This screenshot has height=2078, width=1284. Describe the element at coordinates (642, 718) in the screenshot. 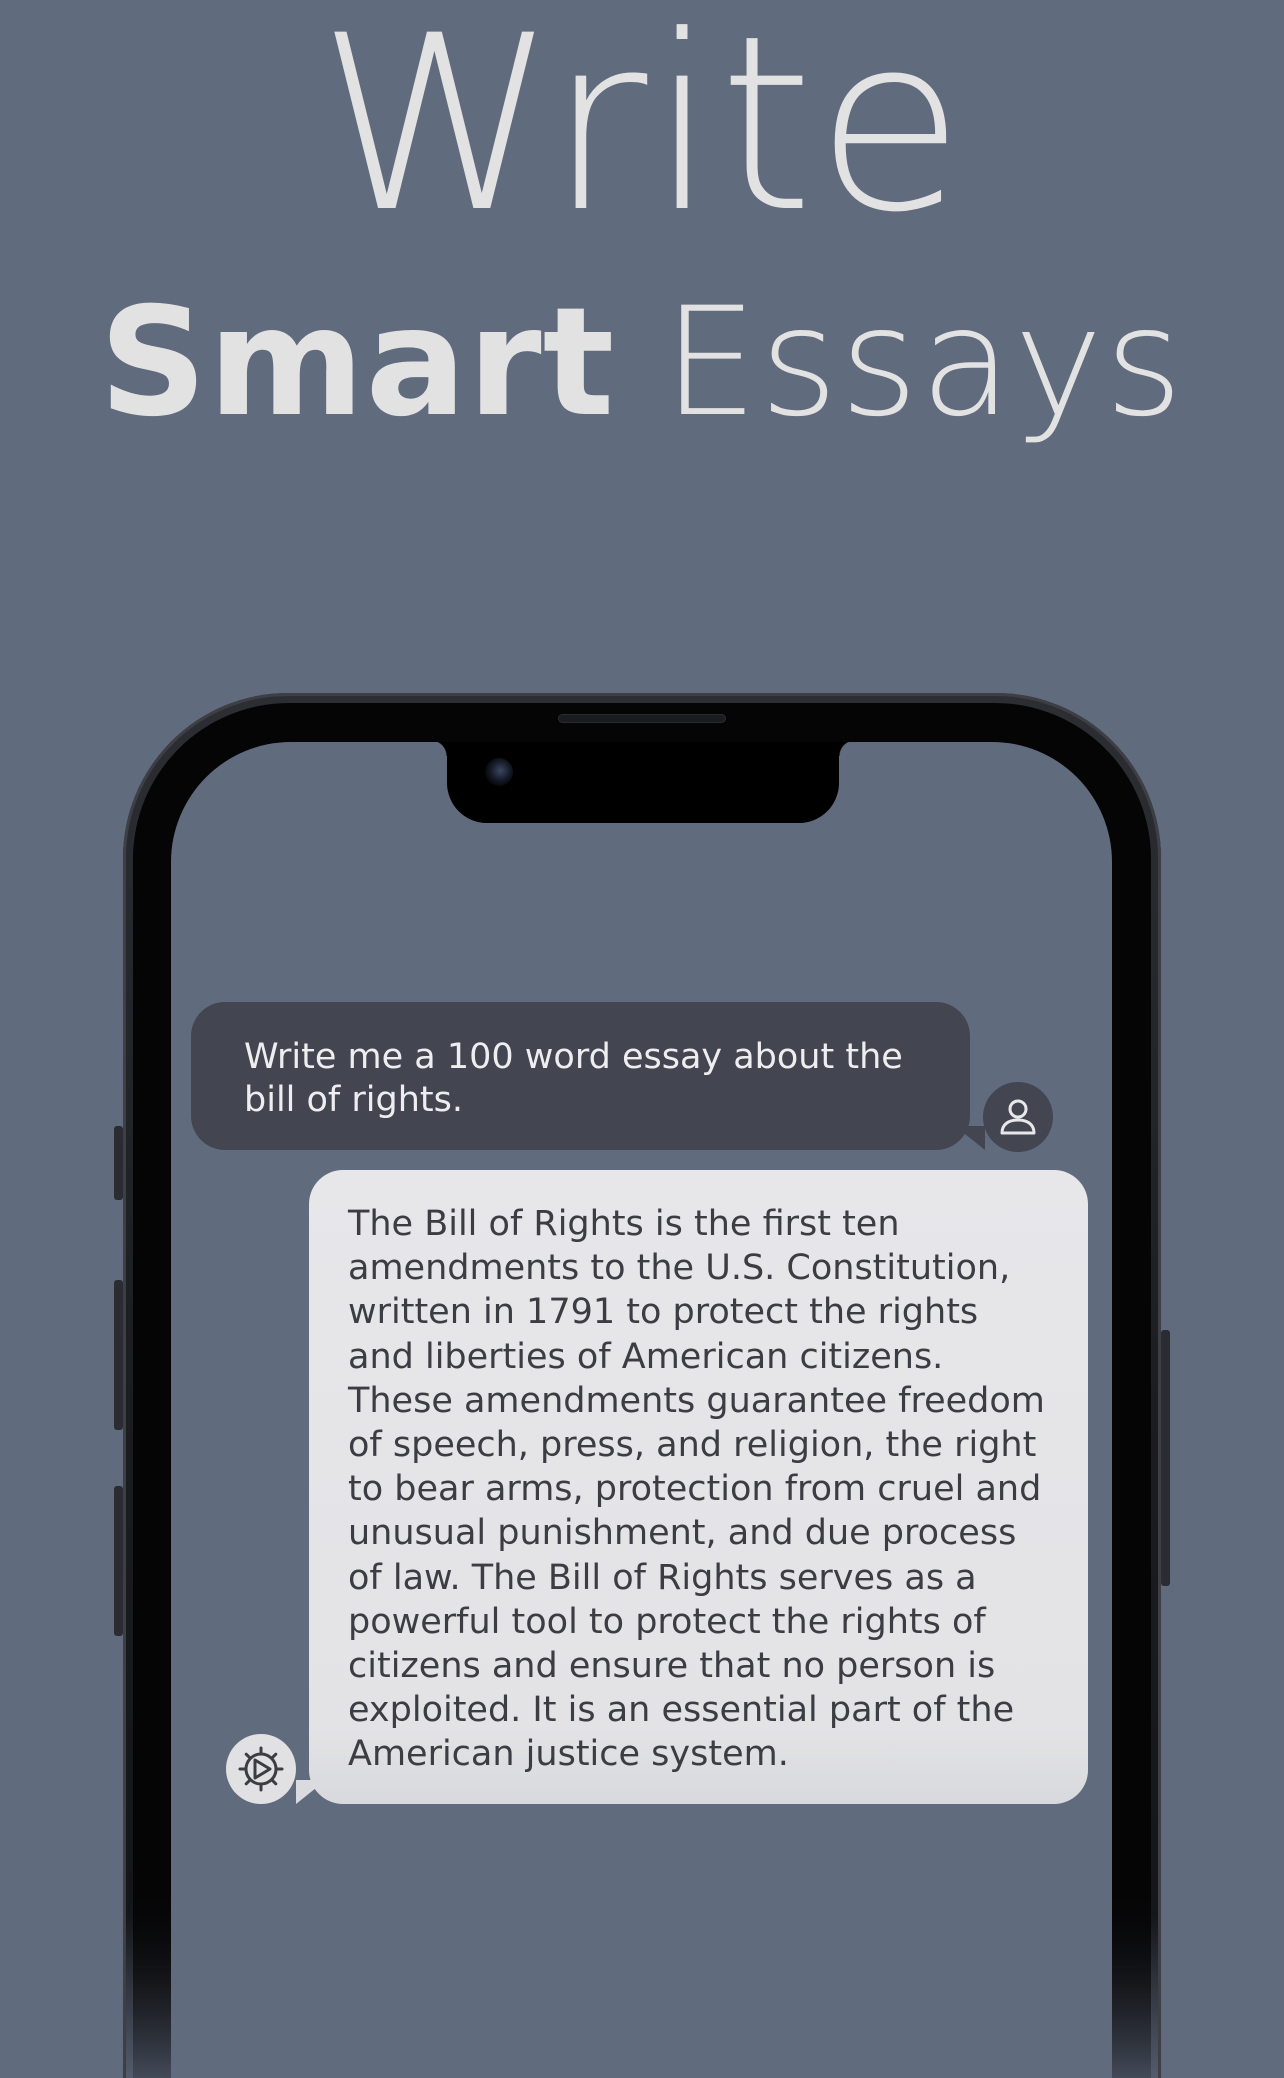

I see `phone-speaker` at that location.